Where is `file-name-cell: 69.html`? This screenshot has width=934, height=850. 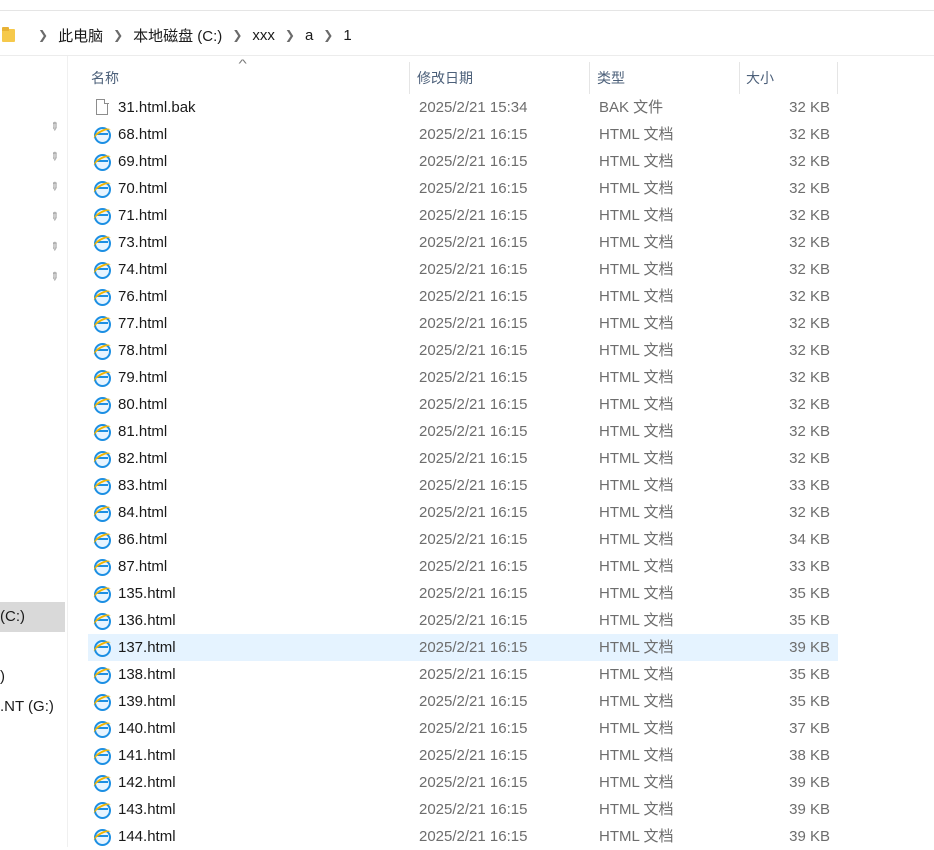
file-name-cell: 69.html is located at coordinates (249, 161).